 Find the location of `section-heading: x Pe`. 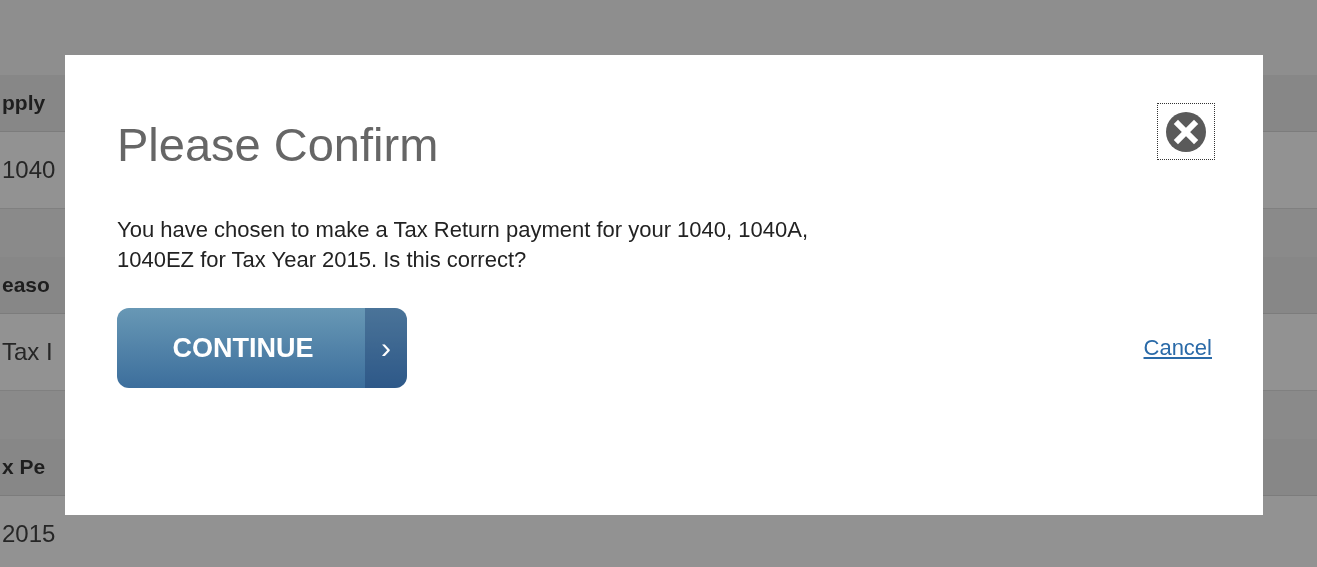

section-heading: x Pe is located at coordinates (23, 467).